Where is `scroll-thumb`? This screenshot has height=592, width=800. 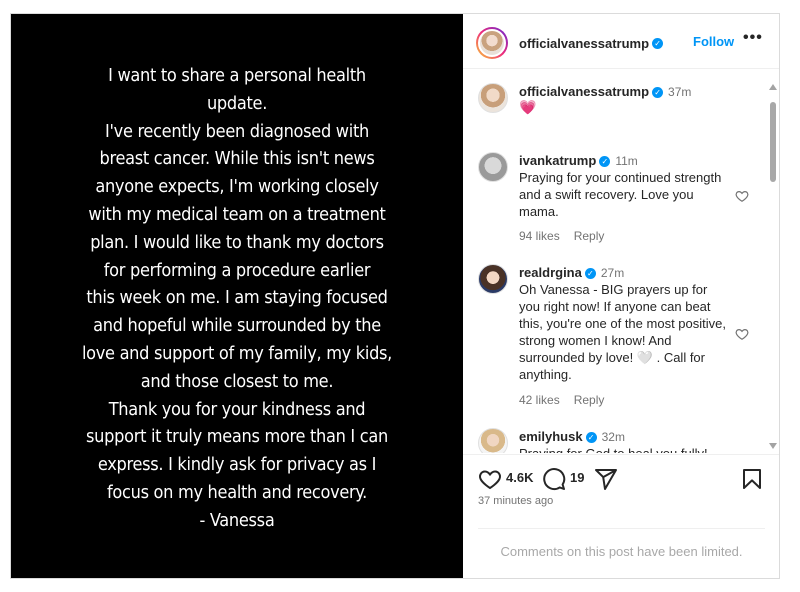 scroll-thumb is located at coordinates (773, 142).